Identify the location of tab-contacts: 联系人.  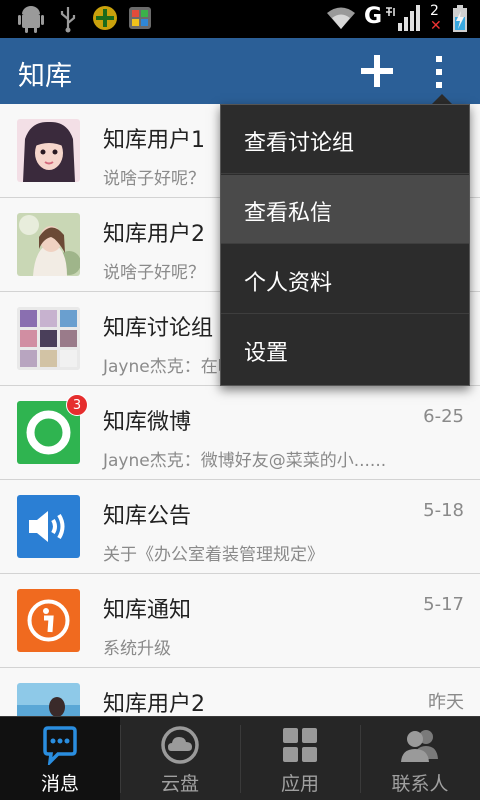
(420, 758).